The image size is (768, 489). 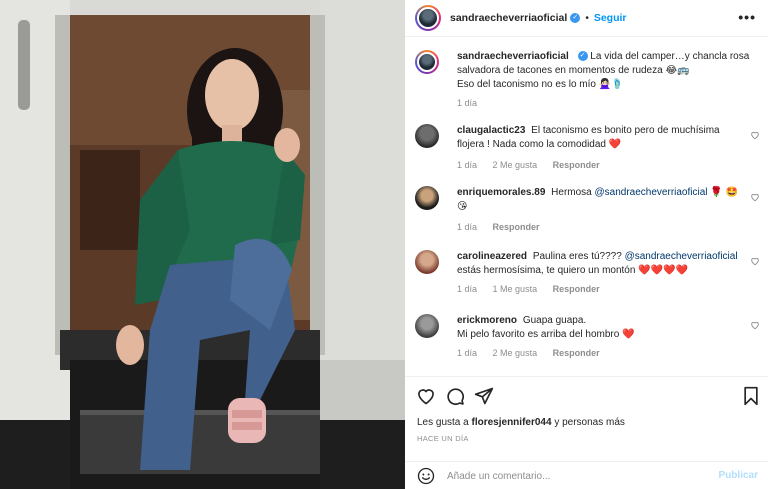 I want to click on caption-username: sandraecheverriaoficial, so click(x=513, y=56).